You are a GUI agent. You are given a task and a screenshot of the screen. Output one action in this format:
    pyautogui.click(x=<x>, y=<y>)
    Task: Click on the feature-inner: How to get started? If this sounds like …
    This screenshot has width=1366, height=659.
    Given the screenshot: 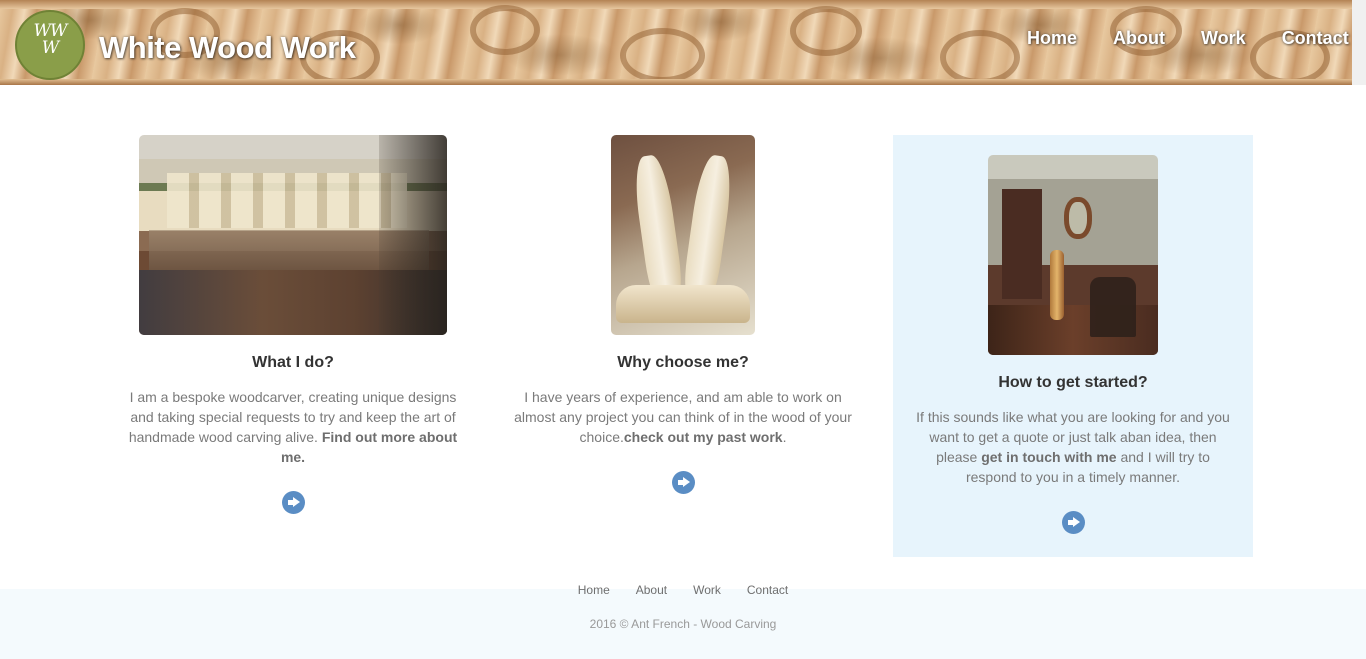 What is the action you would take?
    pyautogui.click(x=1073, y=347)
    